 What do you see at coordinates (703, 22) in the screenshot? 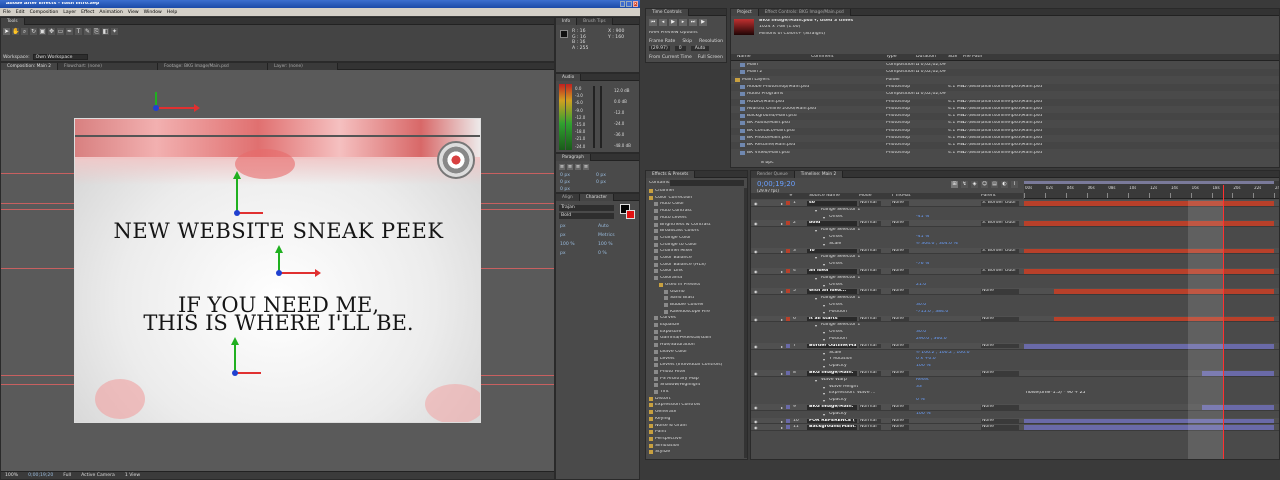
I see `ram-preview-icon: ▶` at bounding box center [703, 22].